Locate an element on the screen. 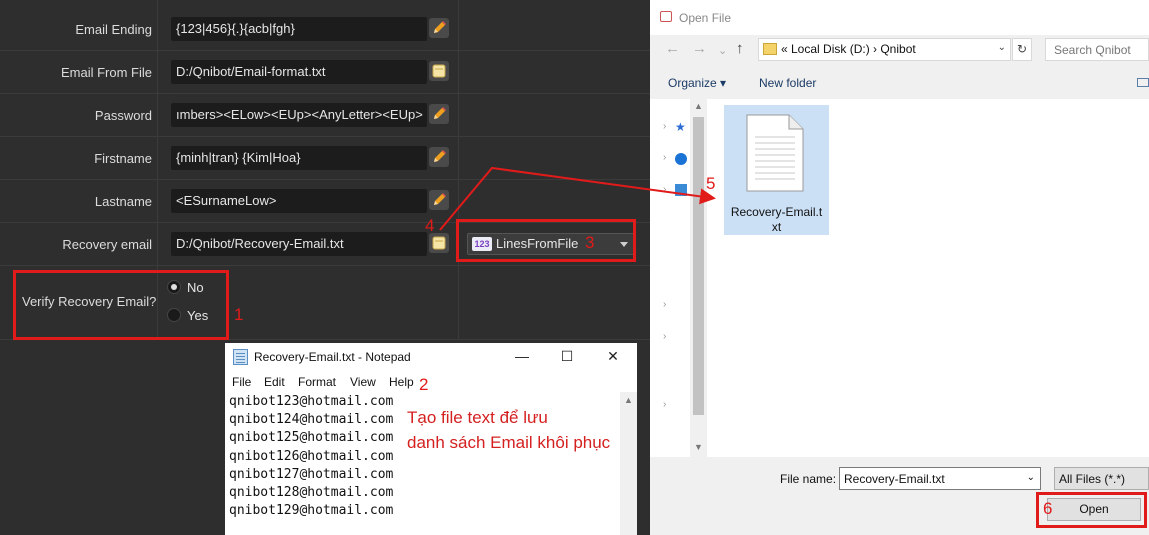 The width and height of the screenshot is (1149, 535). highlight-box-verify is located at coordinates (121, 305).